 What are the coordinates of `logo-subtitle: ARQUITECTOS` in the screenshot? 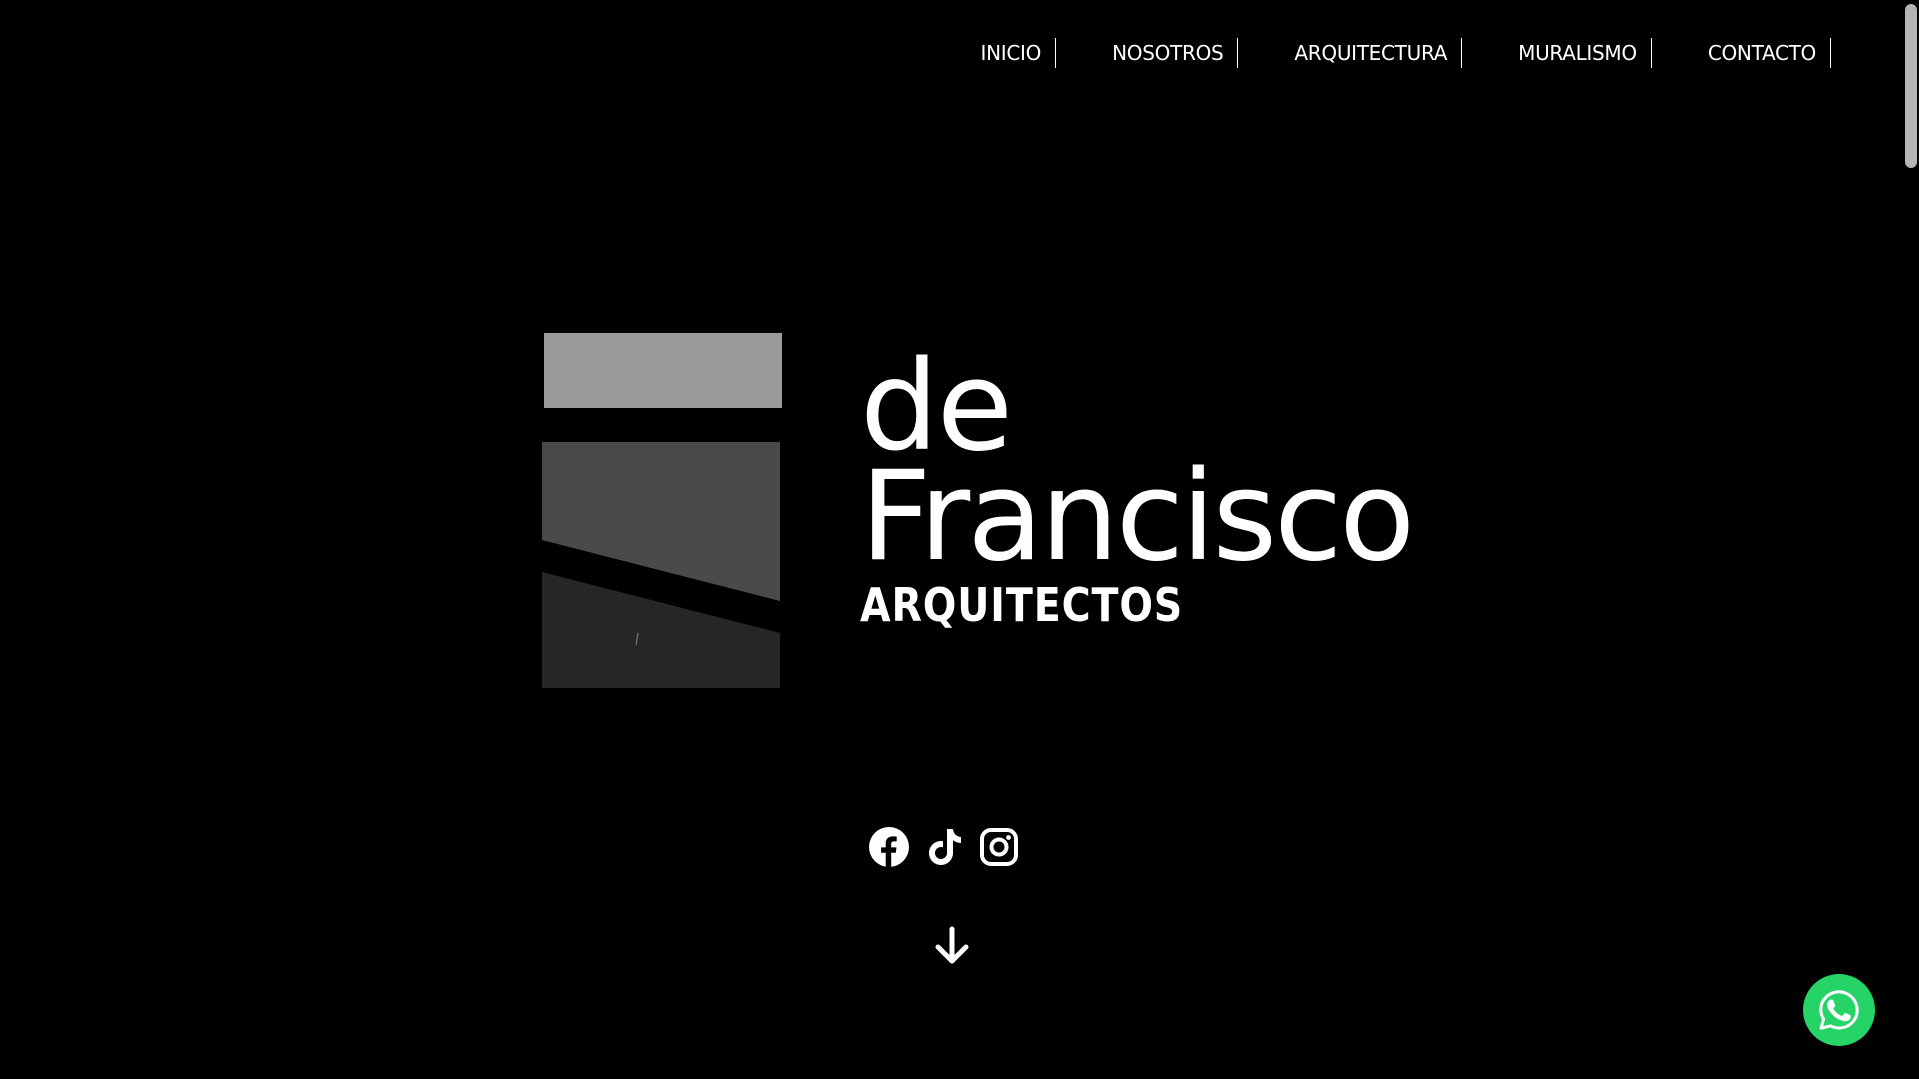 It's located at (1022, 605).